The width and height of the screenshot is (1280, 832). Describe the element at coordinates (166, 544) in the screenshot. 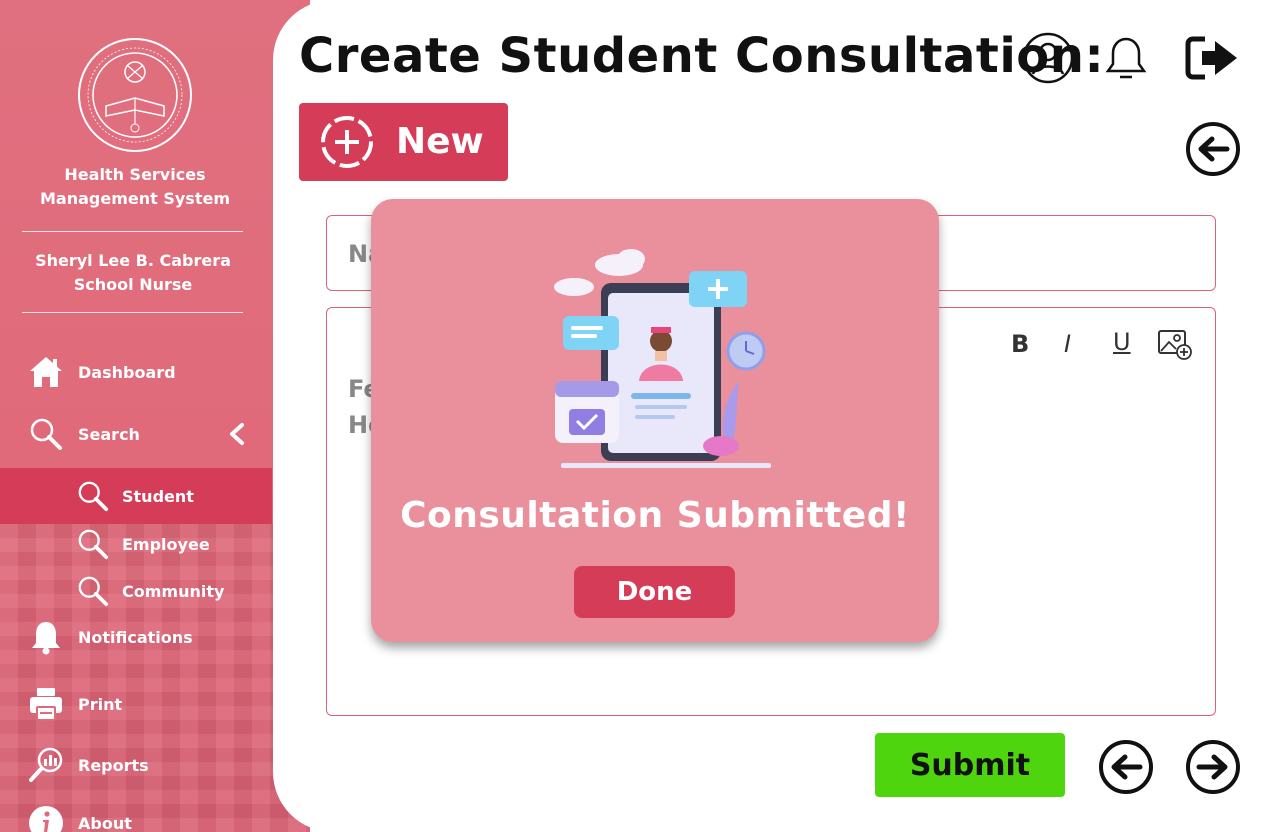

I see `sidebar-item-label: Employee` at that location.